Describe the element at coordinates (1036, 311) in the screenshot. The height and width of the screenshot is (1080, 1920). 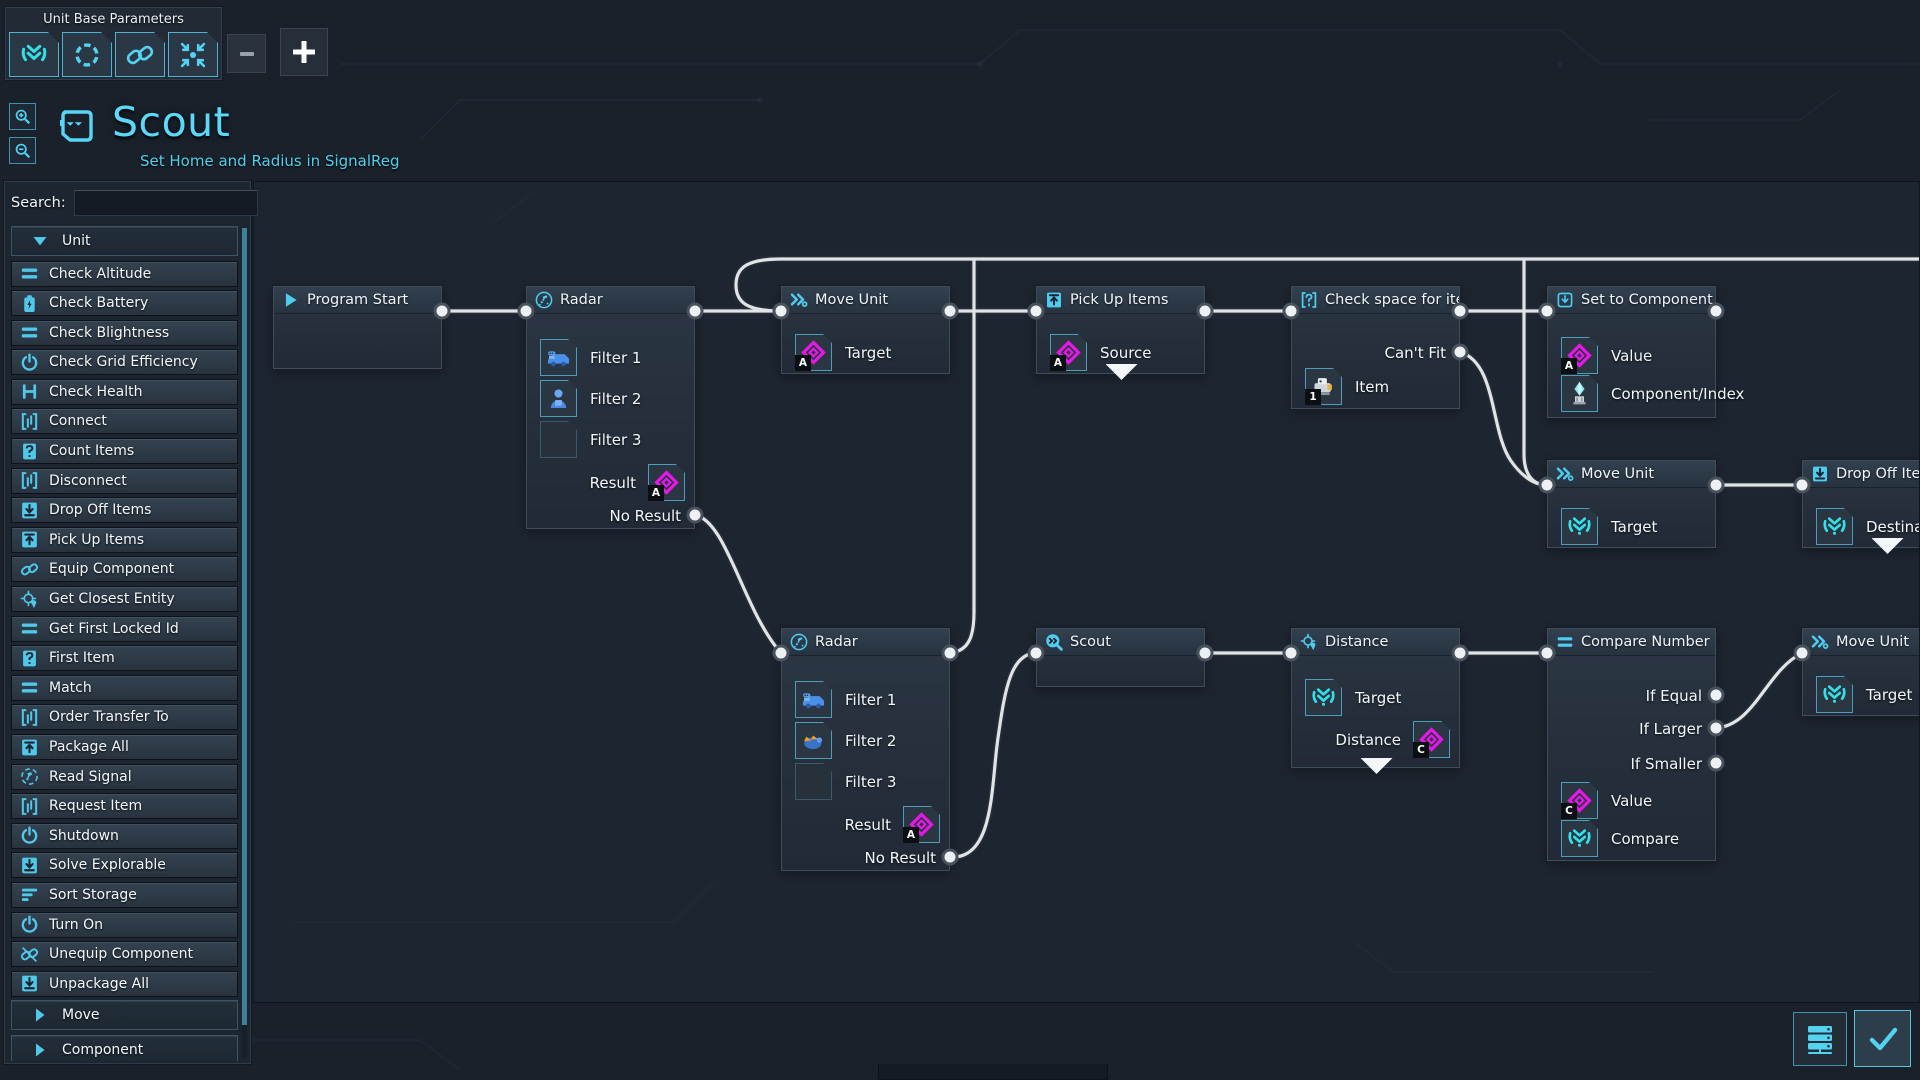
I see `port-pick-up-items-in` at that location.